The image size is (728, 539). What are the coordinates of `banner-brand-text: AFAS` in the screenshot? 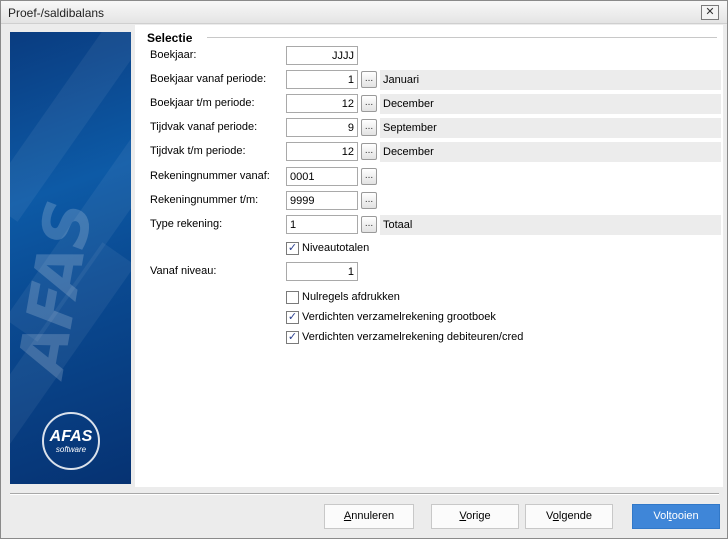 It's located at (59, 289).